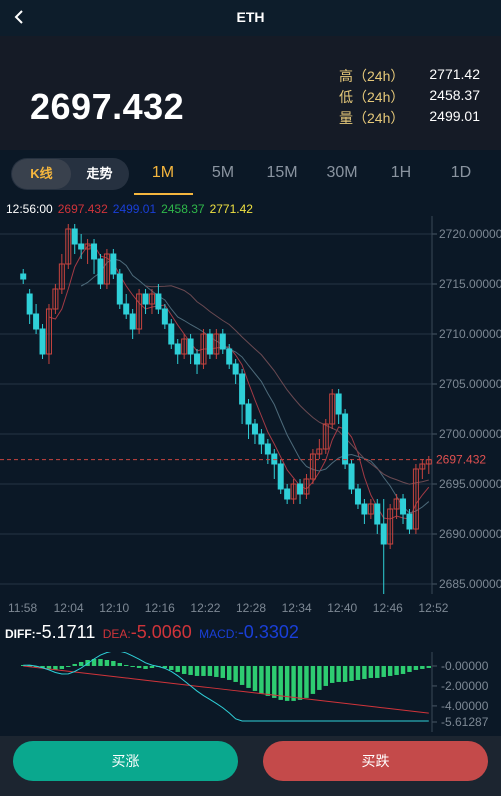 The height and width of the screenshot is (796, 501). I want to click on tab-interval-1m: 1M, so click(163, 173).